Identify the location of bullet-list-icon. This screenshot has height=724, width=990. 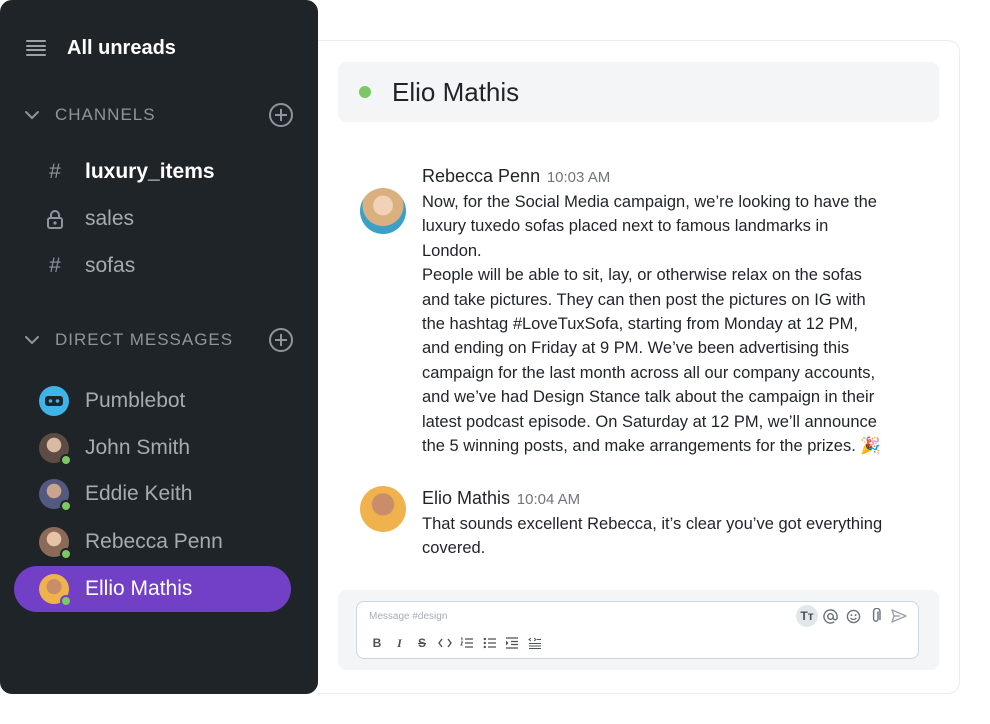
(489, 643).